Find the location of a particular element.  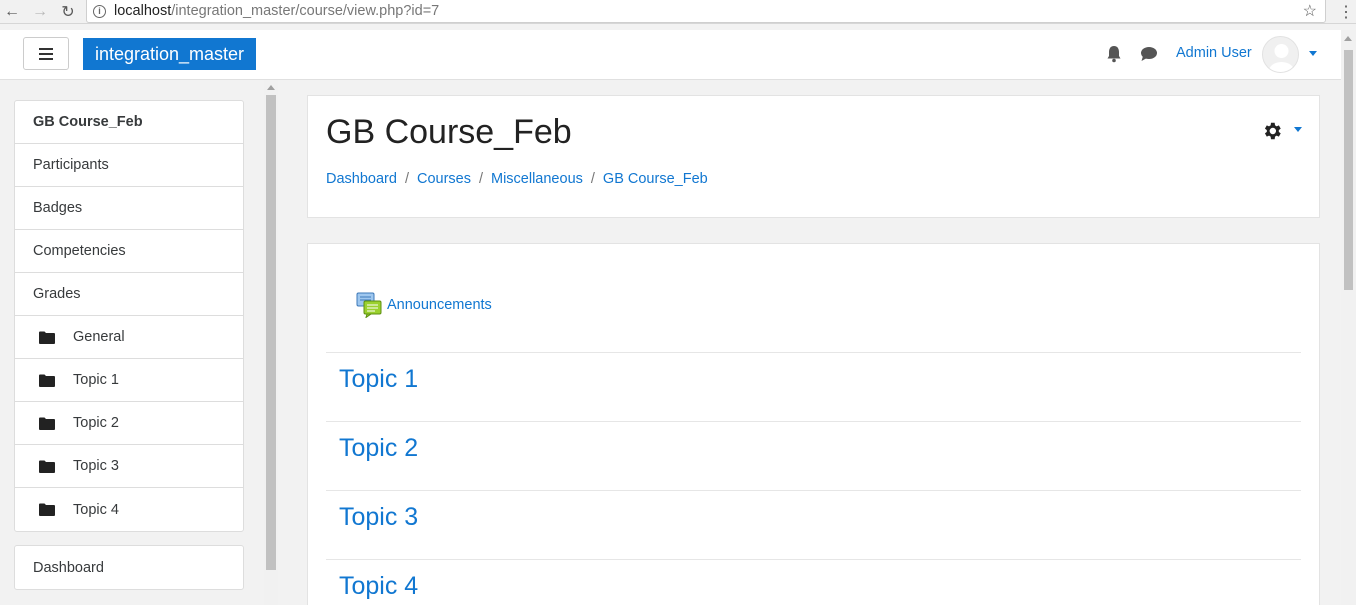

user-silhouette-icon is located at coordinates (1281, 58).